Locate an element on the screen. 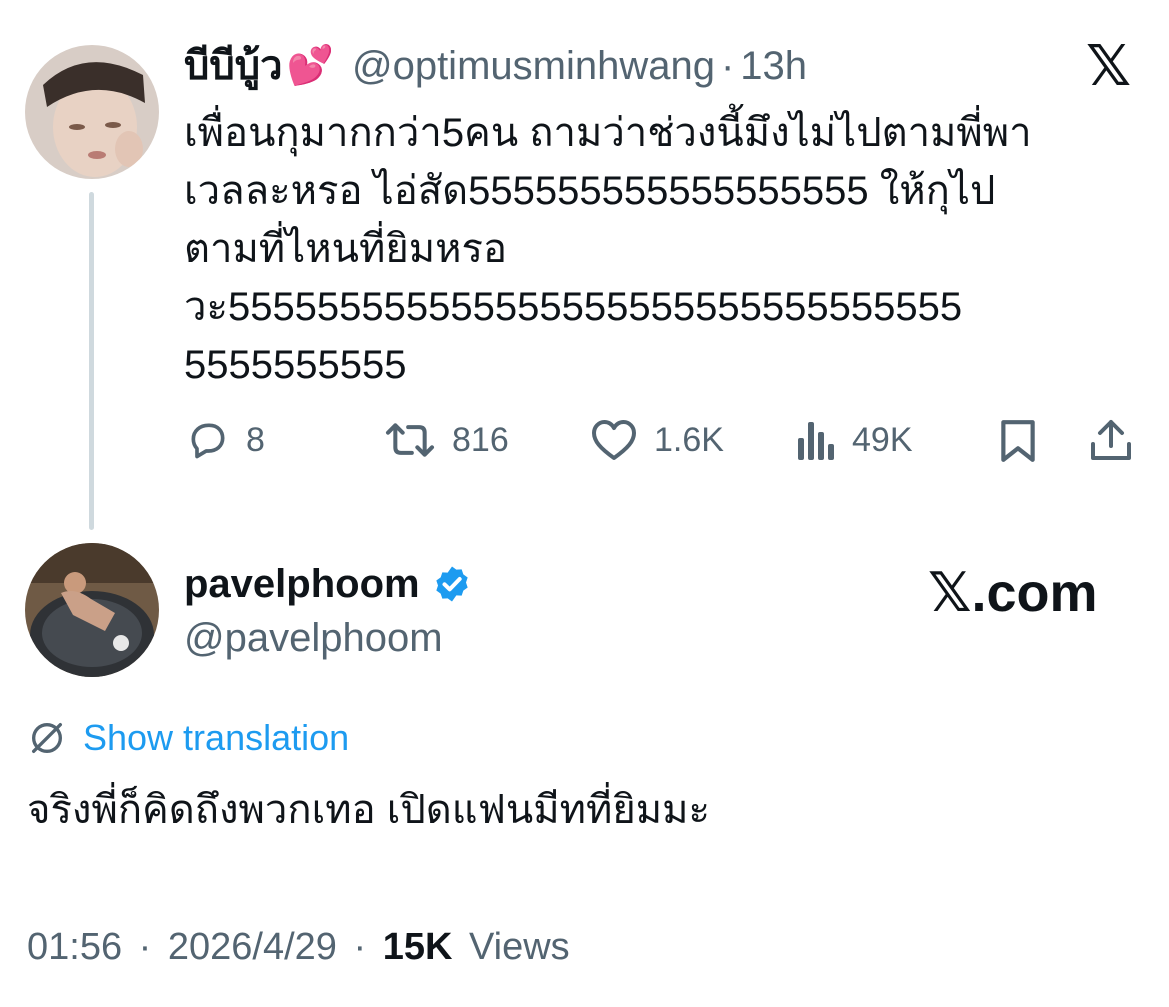 The width and height of the screenshot is (1169, 1007). author-header: pavelphoom is located at coordinates (328, 584).